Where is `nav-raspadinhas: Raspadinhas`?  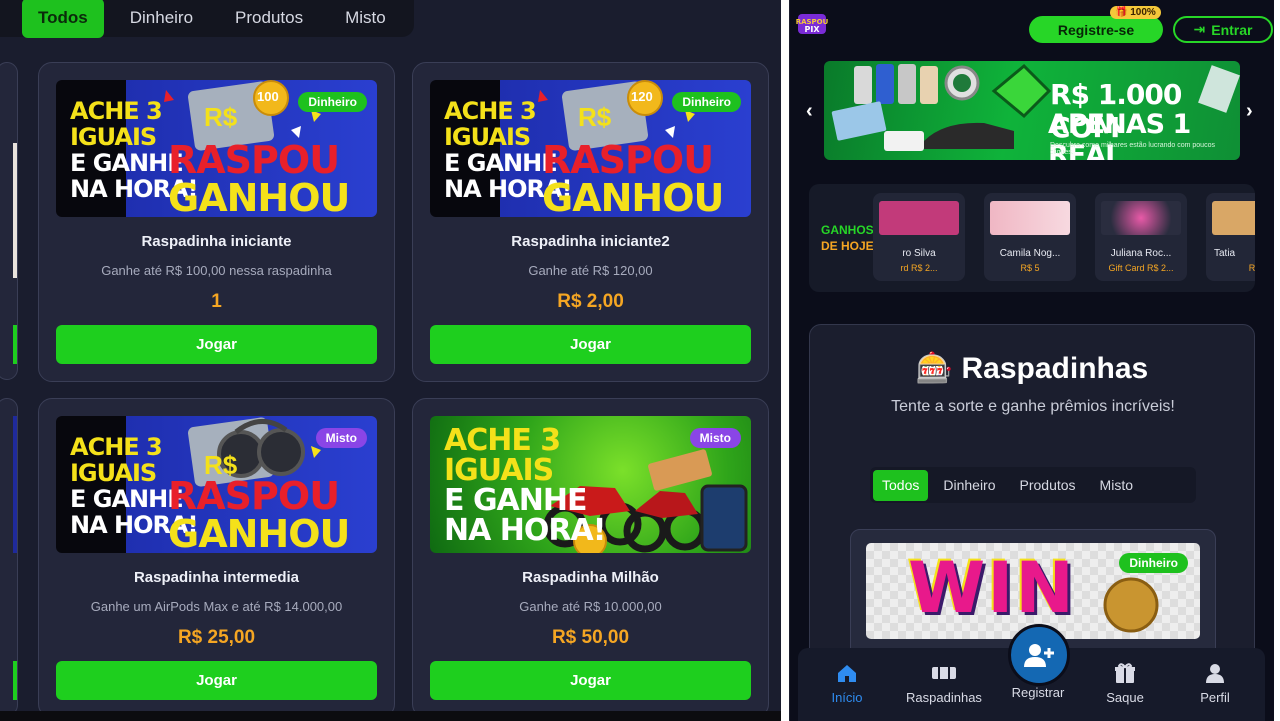
nav-raspadinhas: Raspadinhas is located at coordinates (944, 683).